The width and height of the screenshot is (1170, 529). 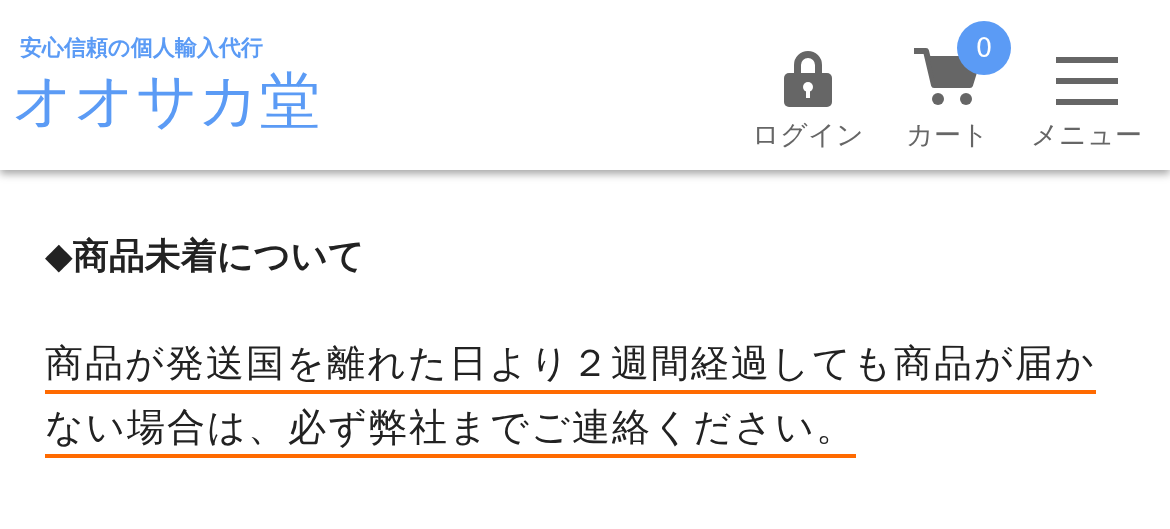 What do you see at coordinates (1086, 135) in the screenshot?
I see `nav-label: メニュー` at bounding box center [1086, 135].